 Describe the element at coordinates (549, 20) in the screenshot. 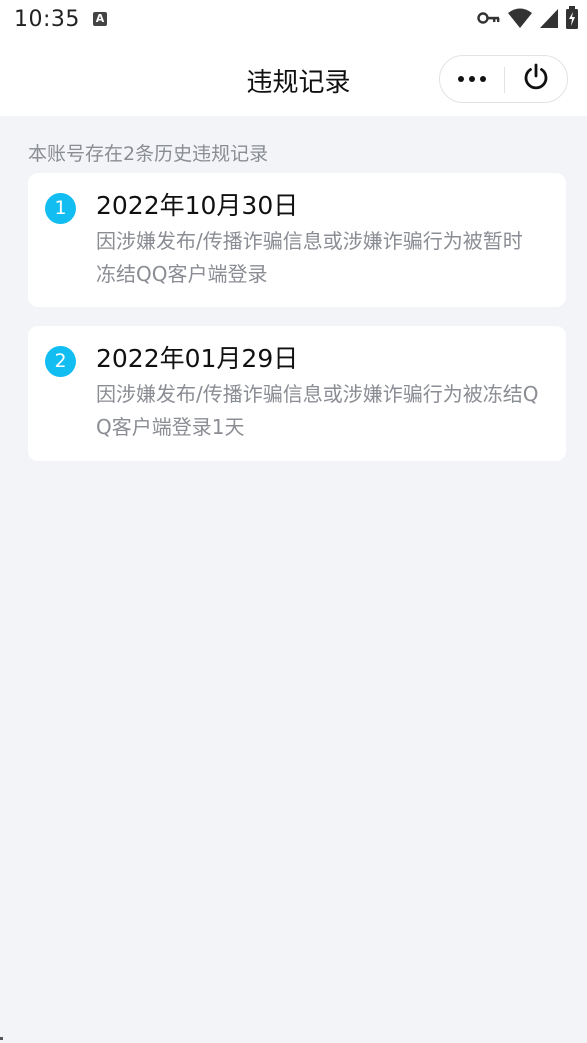

I see `signal-icon` at that location.